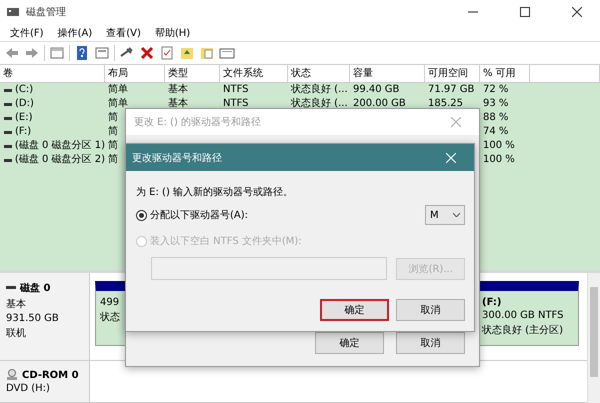  What do you see at coordinates (50, 375) in the screenshot?
I see `disk-name: CD-ROM 0` at bounding box center [50, 375].